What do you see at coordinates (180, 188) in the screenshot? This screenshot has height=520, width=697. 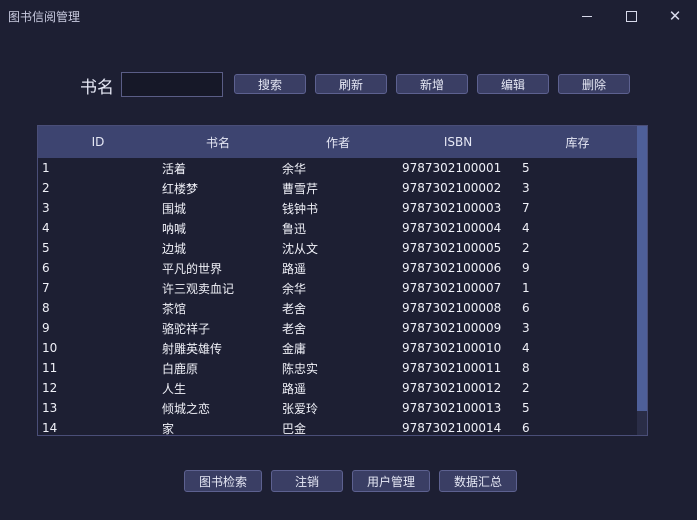 I see `cell-title: 红楼梦` at bounding box center [180, 188].